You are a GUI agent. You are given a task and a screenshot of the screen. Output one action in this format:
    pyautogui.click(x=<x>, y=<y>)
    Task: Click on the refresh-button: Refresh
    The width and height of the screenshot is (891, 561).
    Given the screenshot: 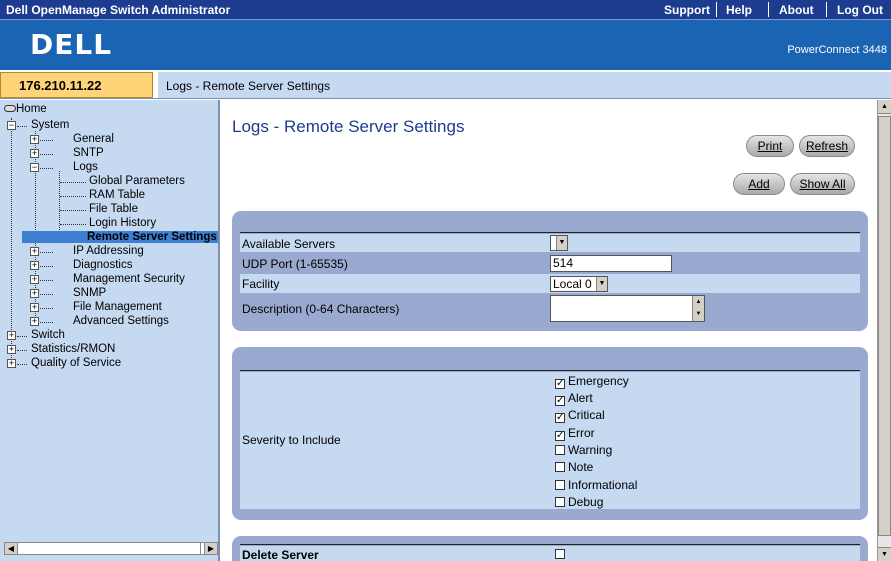 What is the action you would take?
    pyautogui.click(x=827, y=146)
    